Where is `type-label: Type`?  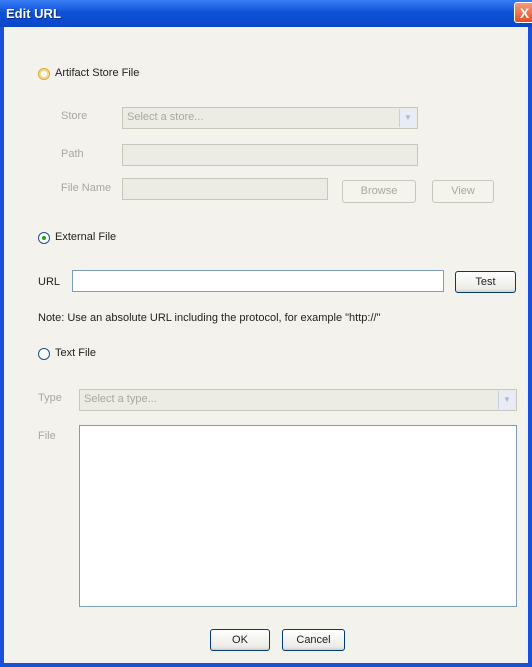
type-label: Type is located at coordinates (50, 398).